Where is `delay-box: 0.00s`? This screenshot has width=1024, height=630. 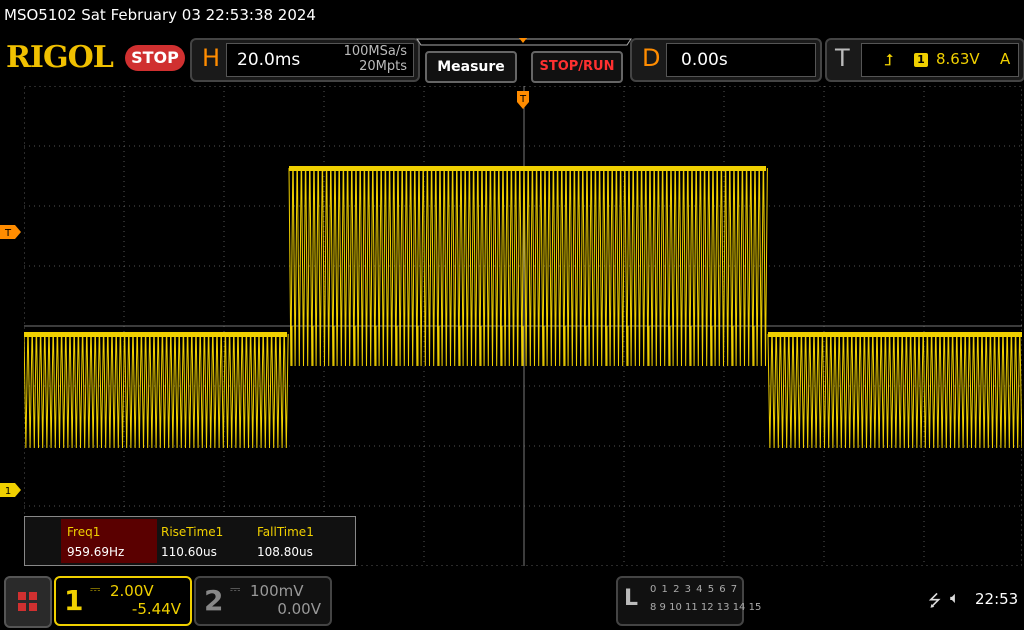
delay-box: 0.00s is located at coordinates (741, 60).